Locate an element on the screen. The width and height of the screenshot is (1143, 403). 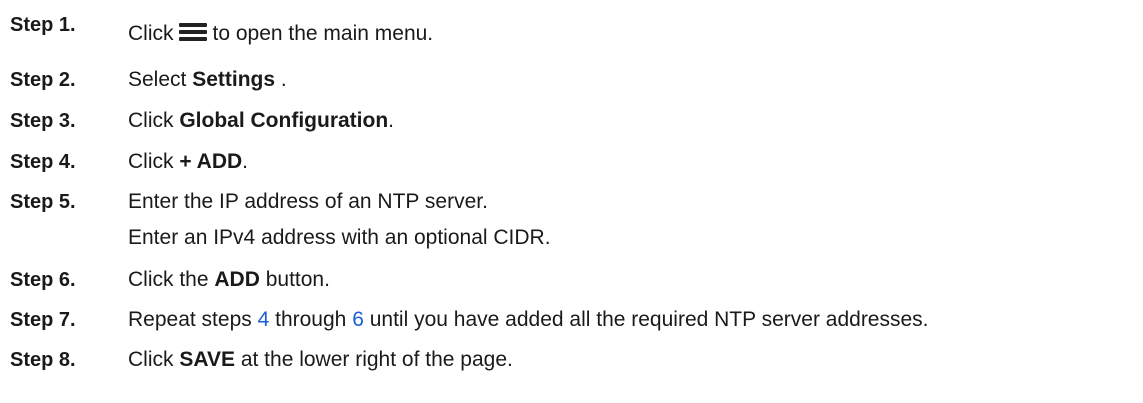
step-label: Step 3. is located at coordinates (43, 121).